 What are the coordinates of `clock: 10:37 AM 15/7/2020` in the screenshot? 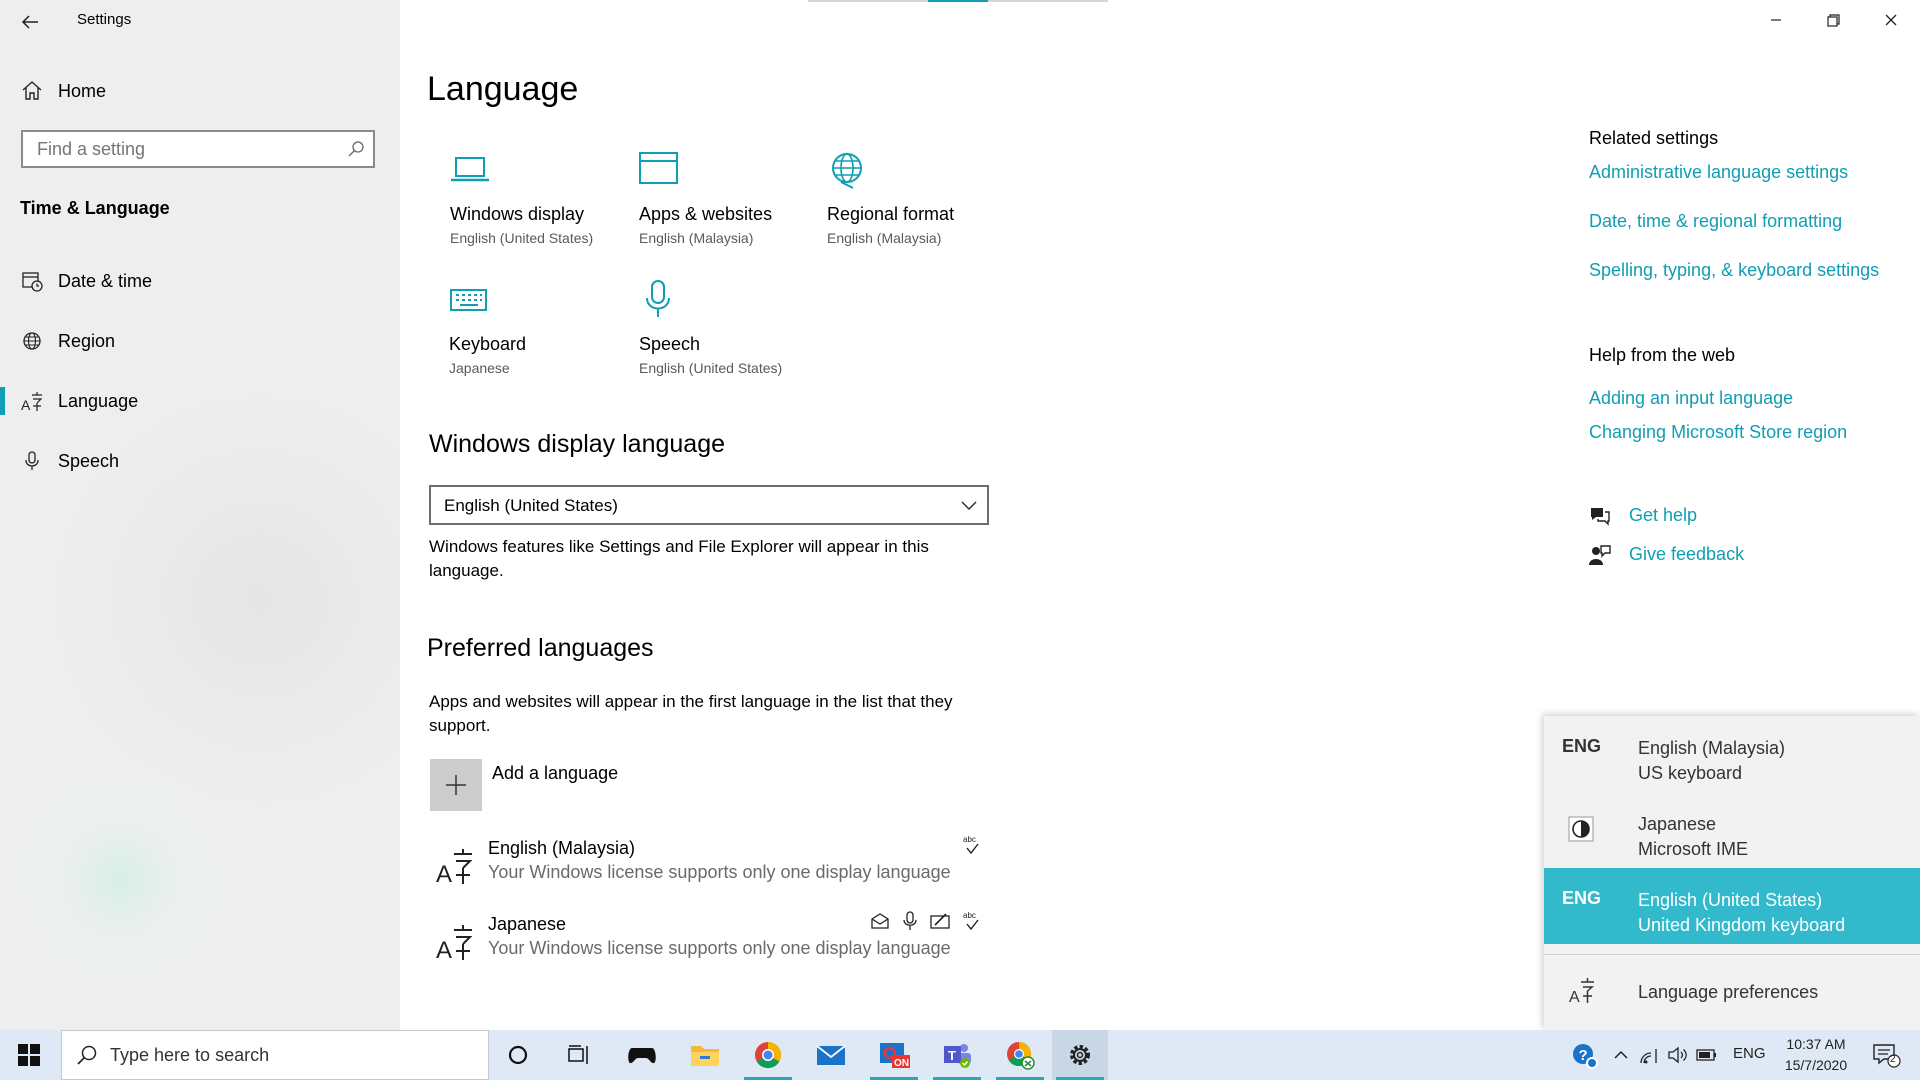 It's located at (1816, 1055).